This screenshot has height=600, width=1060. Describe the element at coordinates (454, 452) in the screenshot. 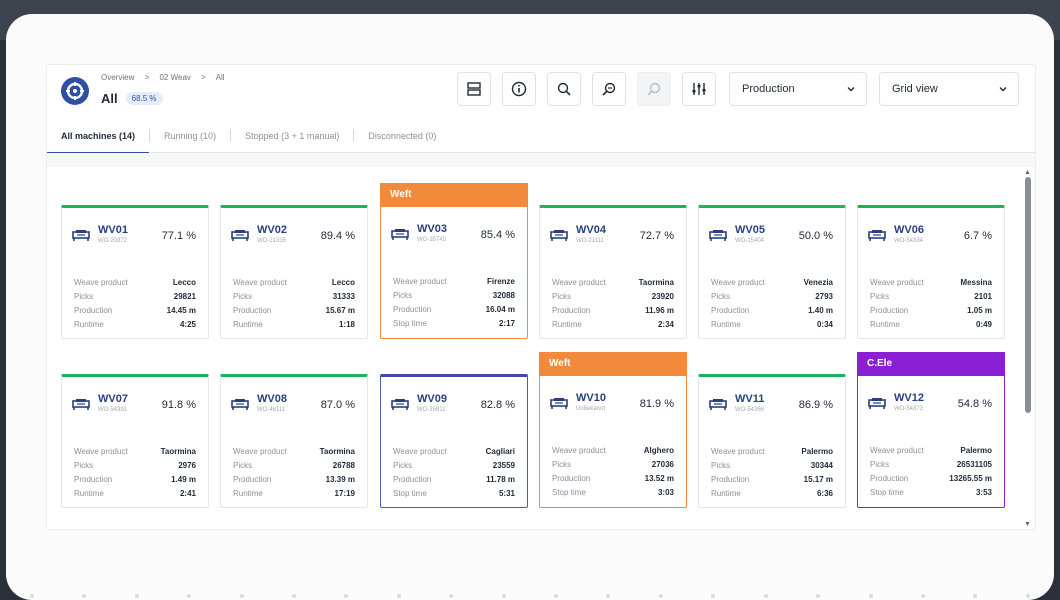

I see `detail-row: Weave product Cagliari` at that location.